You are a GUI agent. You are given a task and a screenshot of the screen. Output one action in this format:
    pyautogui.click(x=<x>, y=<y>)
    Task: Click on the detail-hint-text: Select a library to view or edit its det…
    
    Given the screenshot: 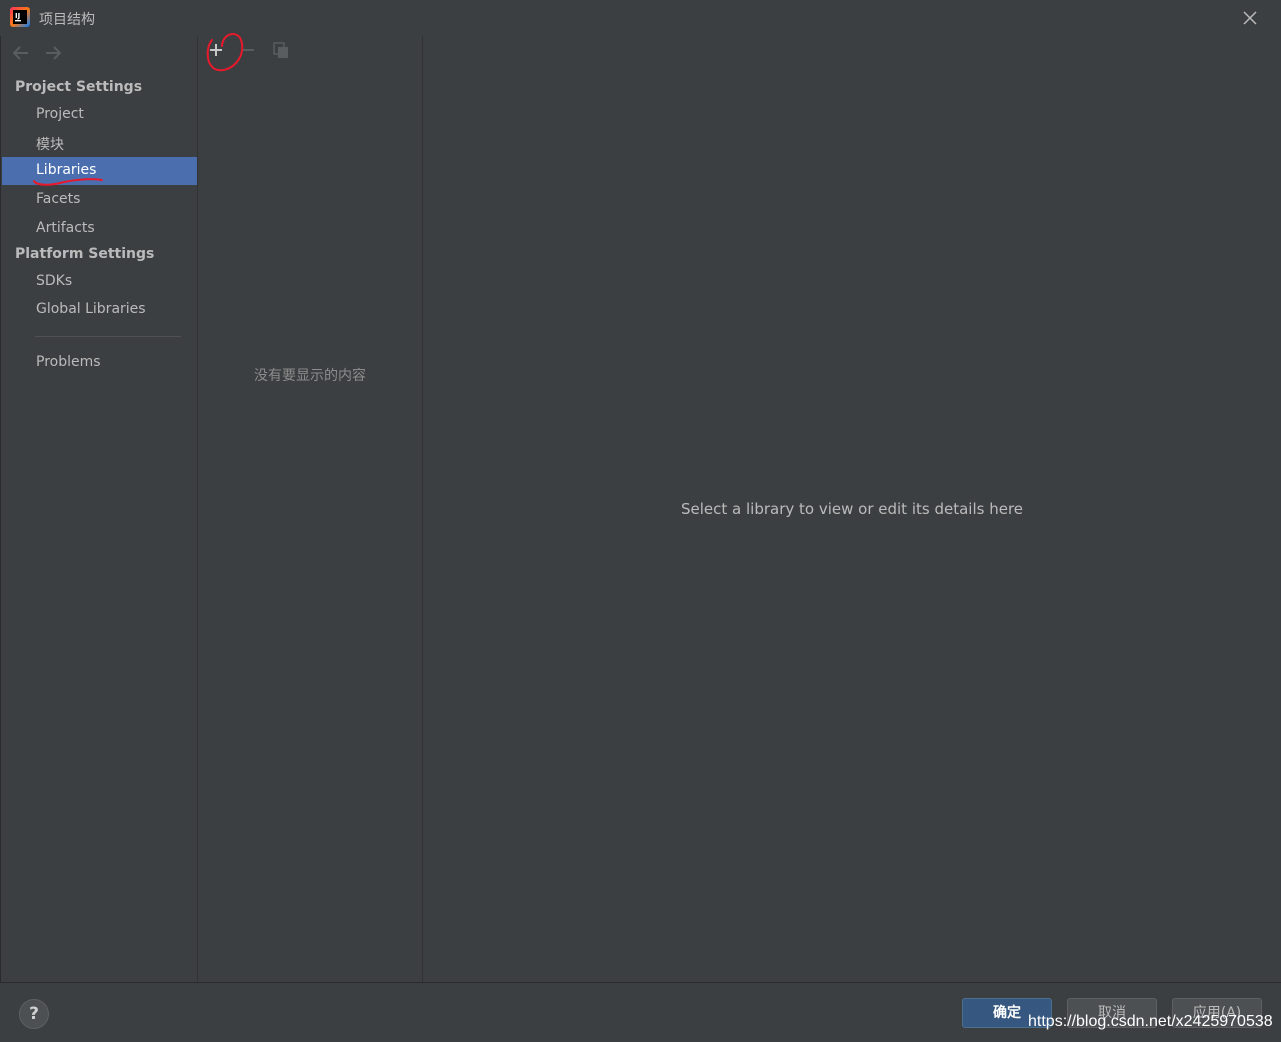 What is the action you would take?
    pyautogui.click(x=852, y=509)
    